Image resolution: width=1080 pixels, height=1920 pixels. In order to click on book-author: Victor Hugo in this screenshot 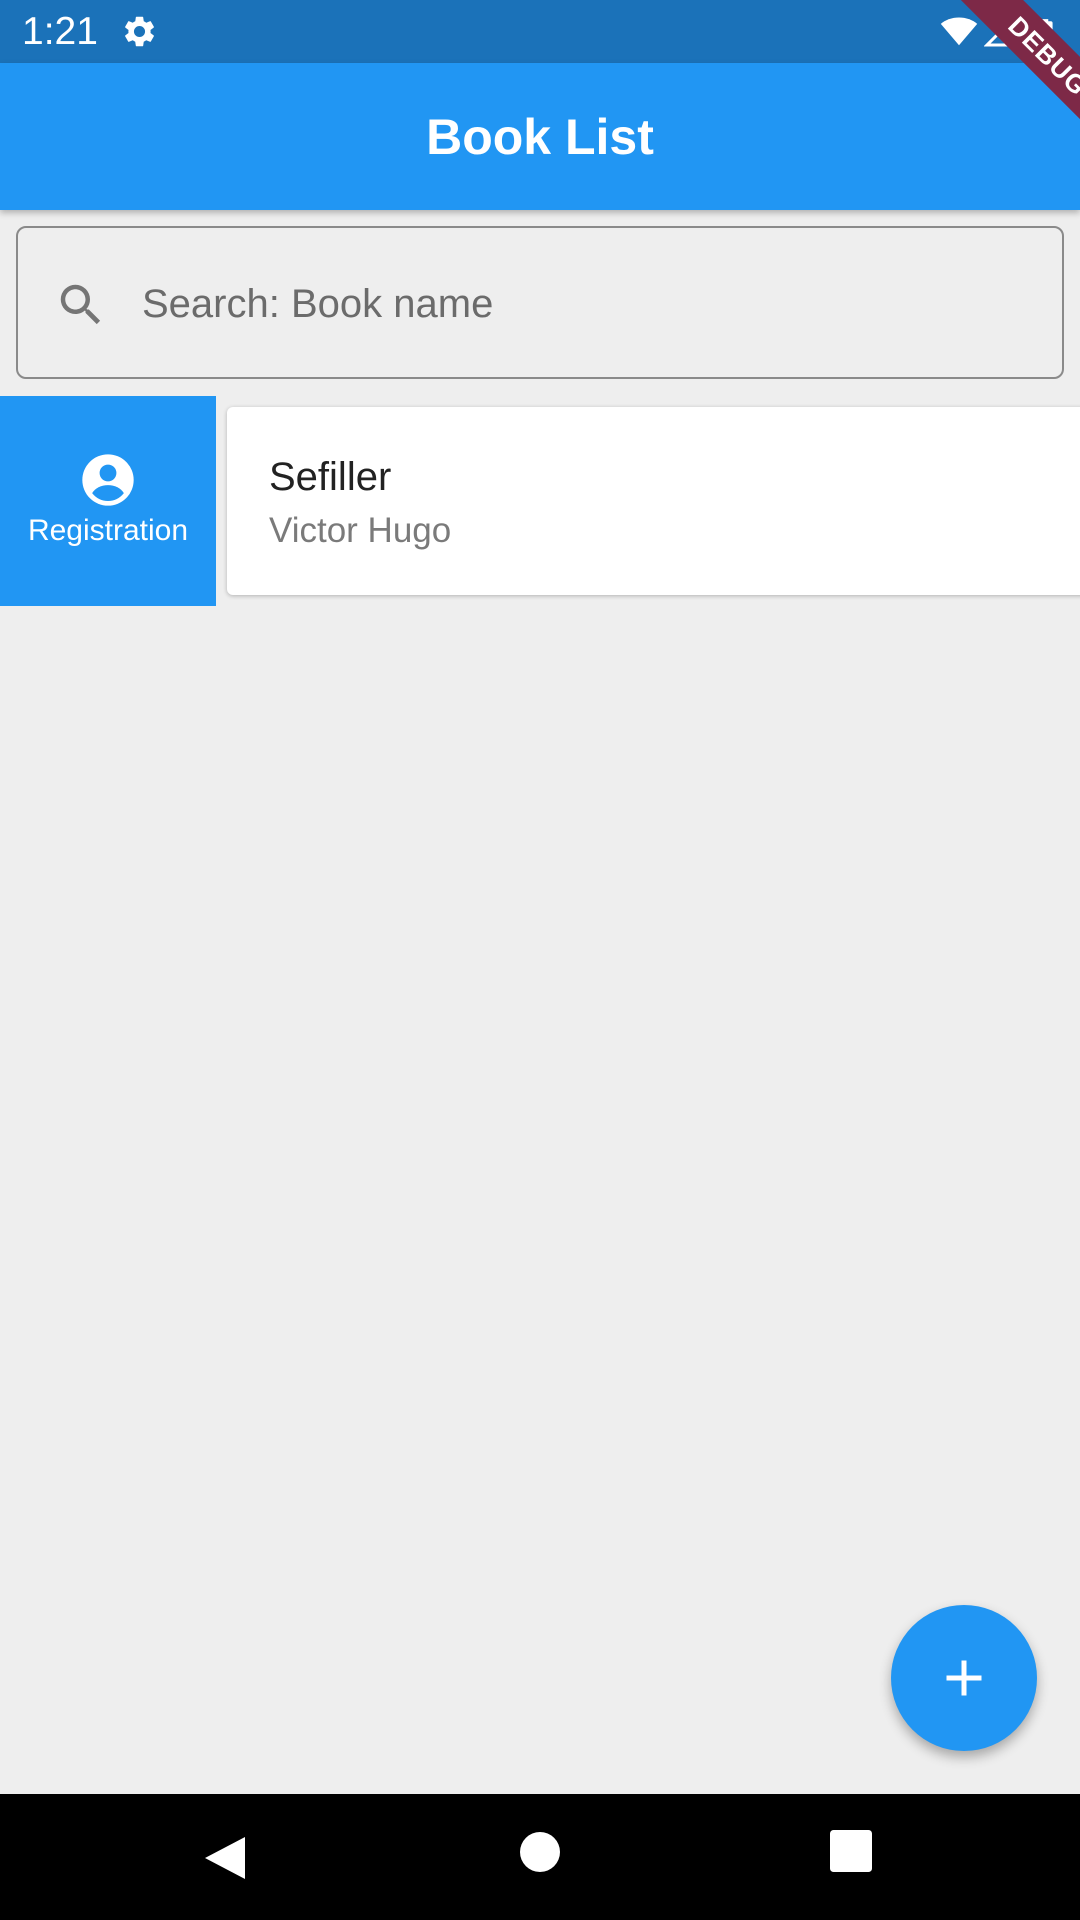, I will do `click(360, 530)`.